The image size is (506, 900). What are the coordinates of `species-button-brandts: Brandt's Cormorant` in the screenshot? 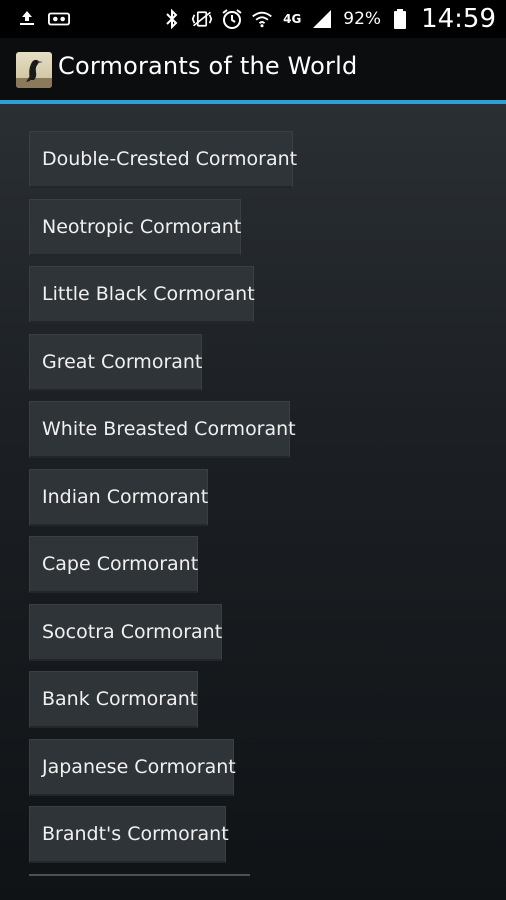 It's located at (129, 834).